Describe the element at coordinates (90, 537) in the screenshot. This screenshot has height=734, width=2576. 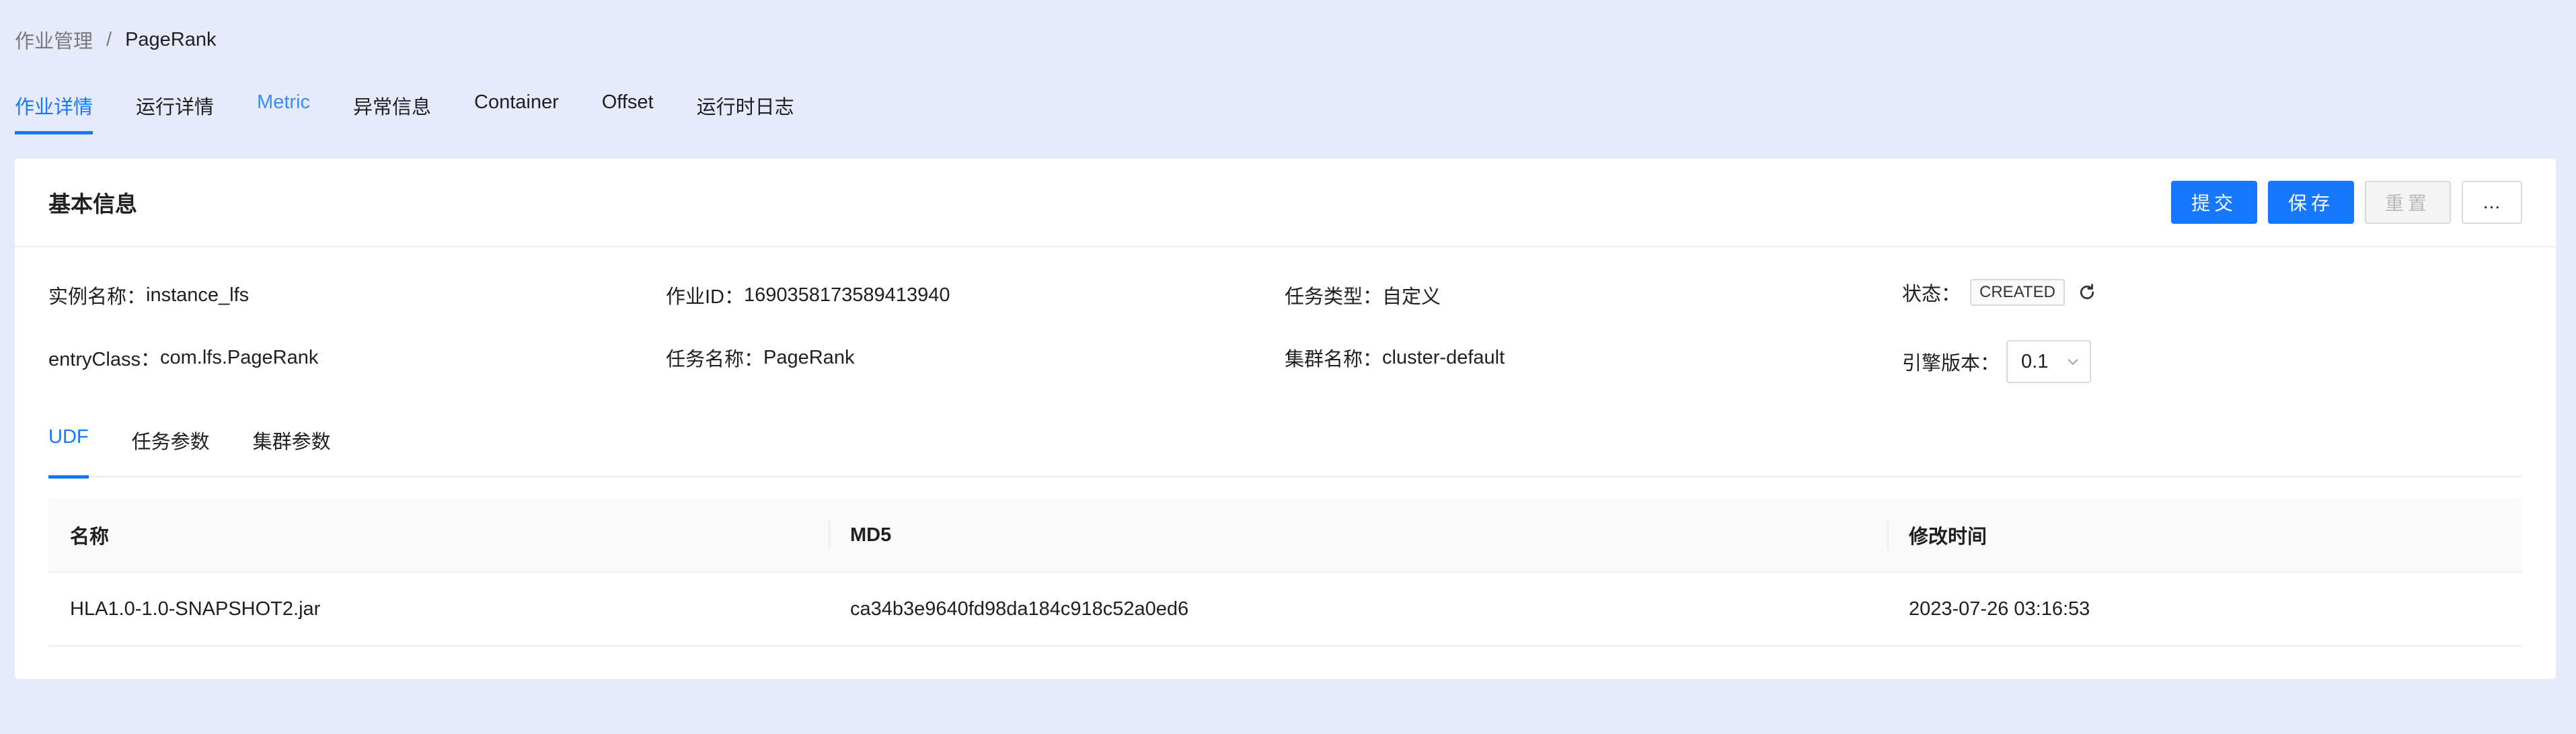
I see `column-header-name: 名称` at that location.